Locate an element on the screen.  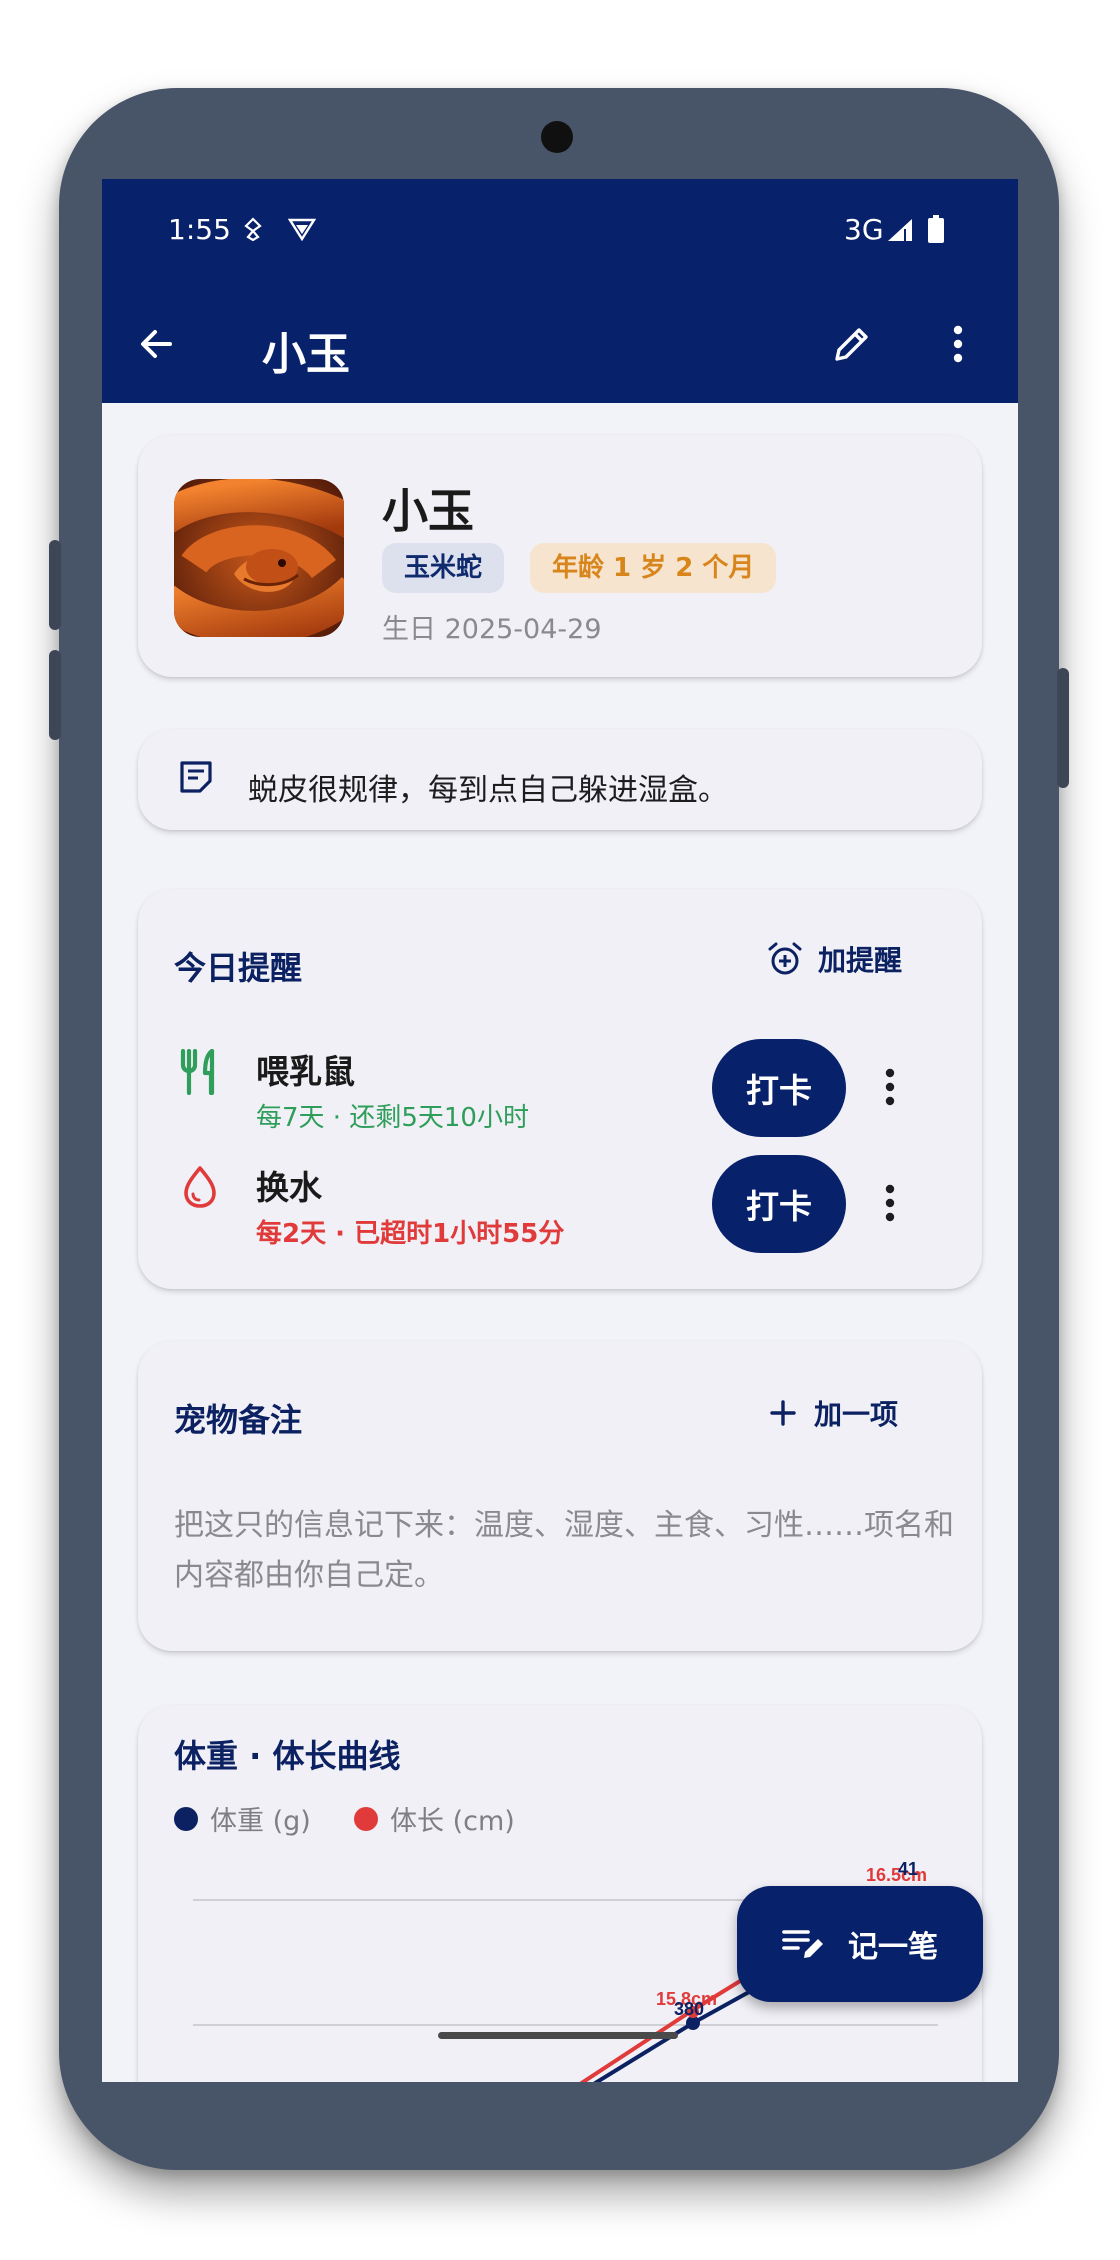
pet-avatar is located at coordinates (259, 558).